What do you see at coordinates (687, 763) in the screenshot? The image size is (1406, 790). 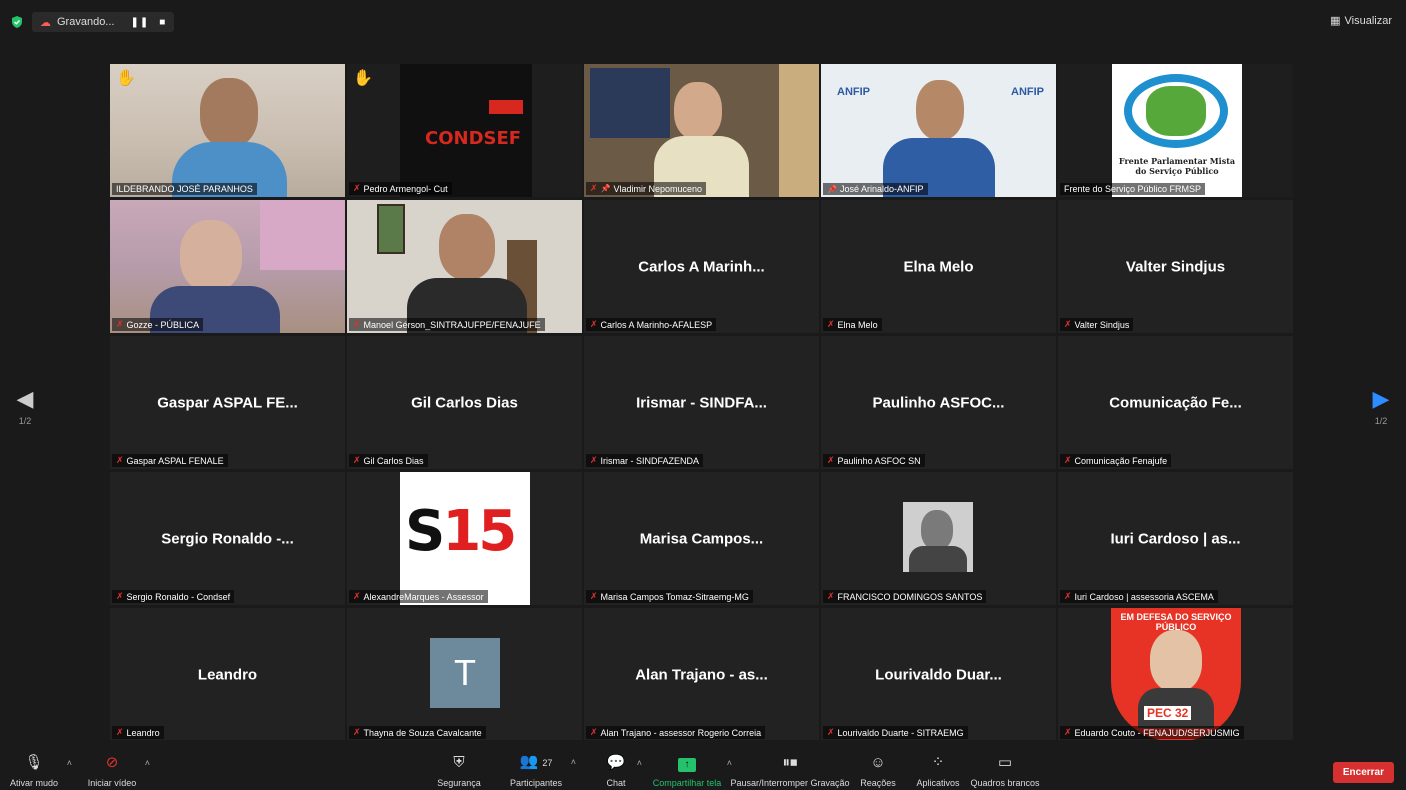 I see `share-screen-icon-wrap: ↑` at bounding box center [687, 763].